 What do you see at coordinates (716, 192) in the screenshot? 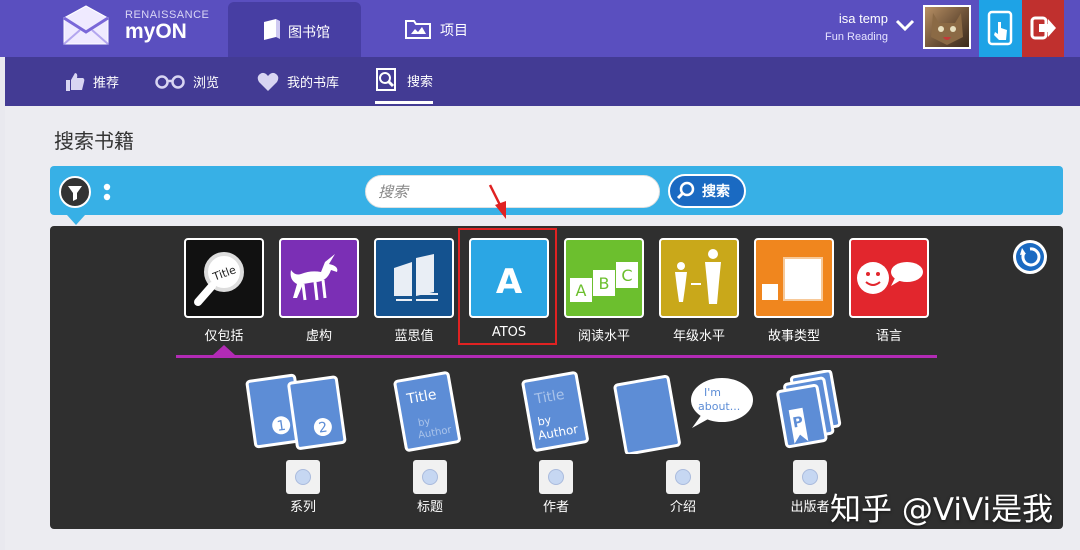
I see `search-button-label: 搜索` at bounding box center [716, 192].